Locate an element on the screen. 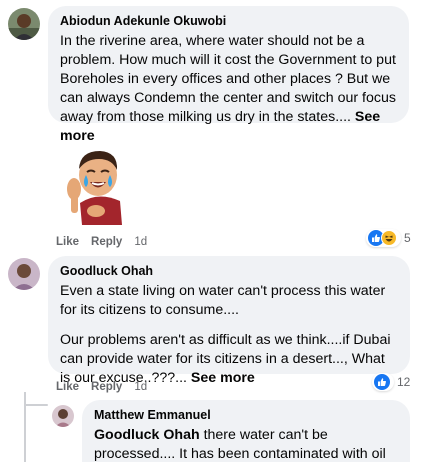 Image resolution: width=434 pixels, height=462 pixels. reaction-summary: 12 is located at coordinates (391, 382).